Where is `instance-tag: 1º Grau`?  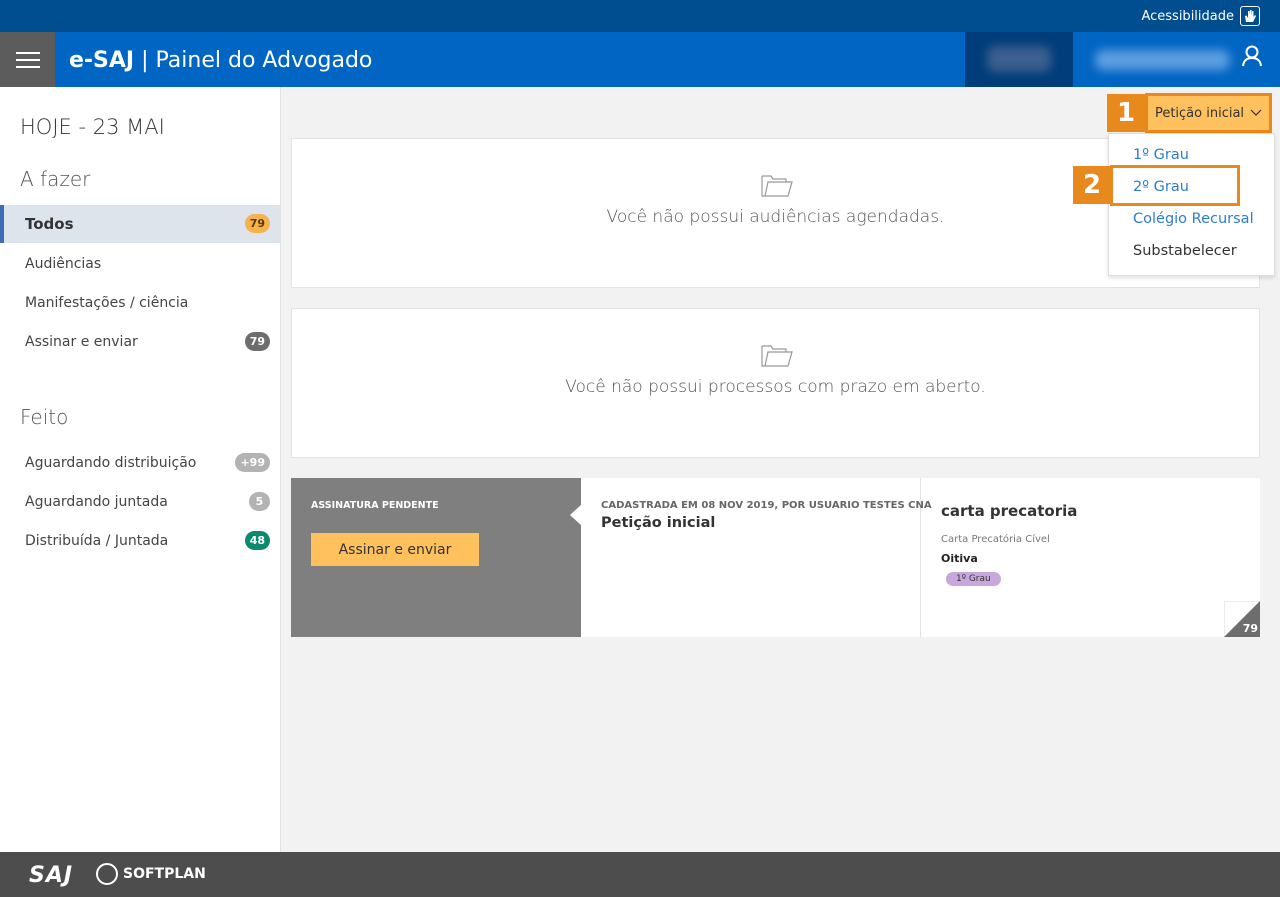
instance-tag: 1º Grau is located at coordinates (973, 579).